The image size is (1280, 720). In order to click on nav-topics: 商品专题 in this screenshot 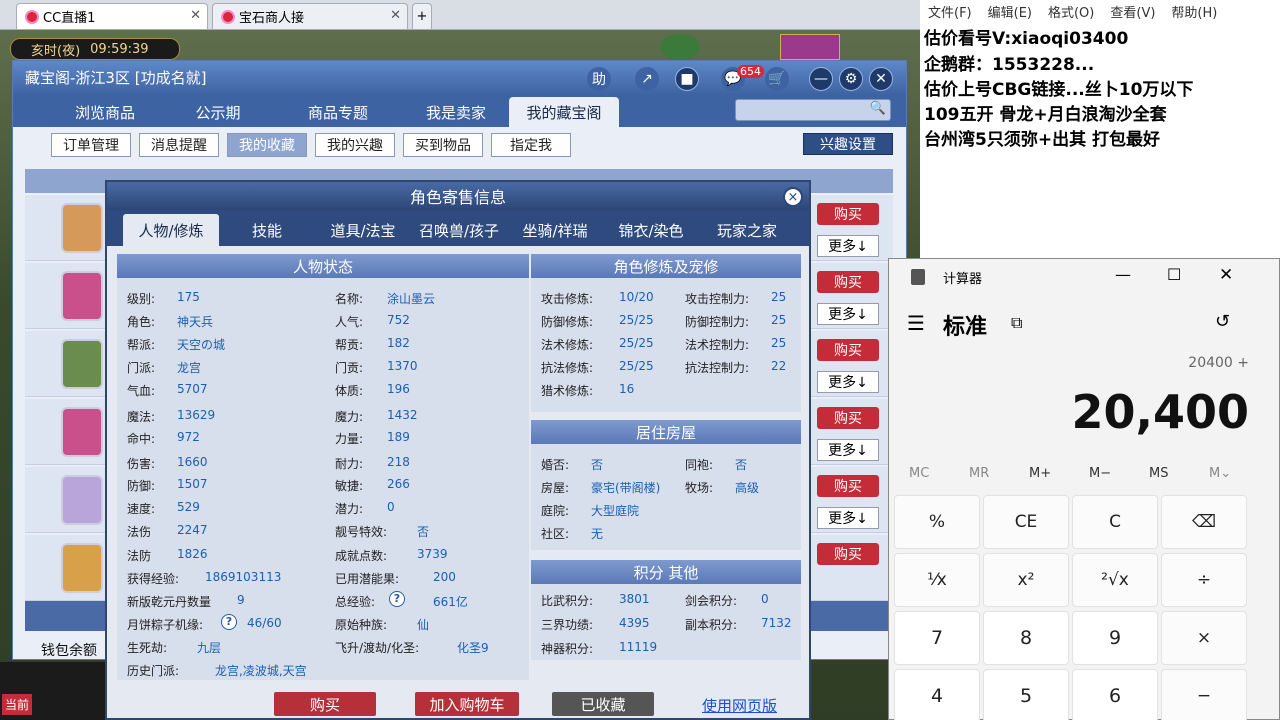, I will do `click(338, 112)`.